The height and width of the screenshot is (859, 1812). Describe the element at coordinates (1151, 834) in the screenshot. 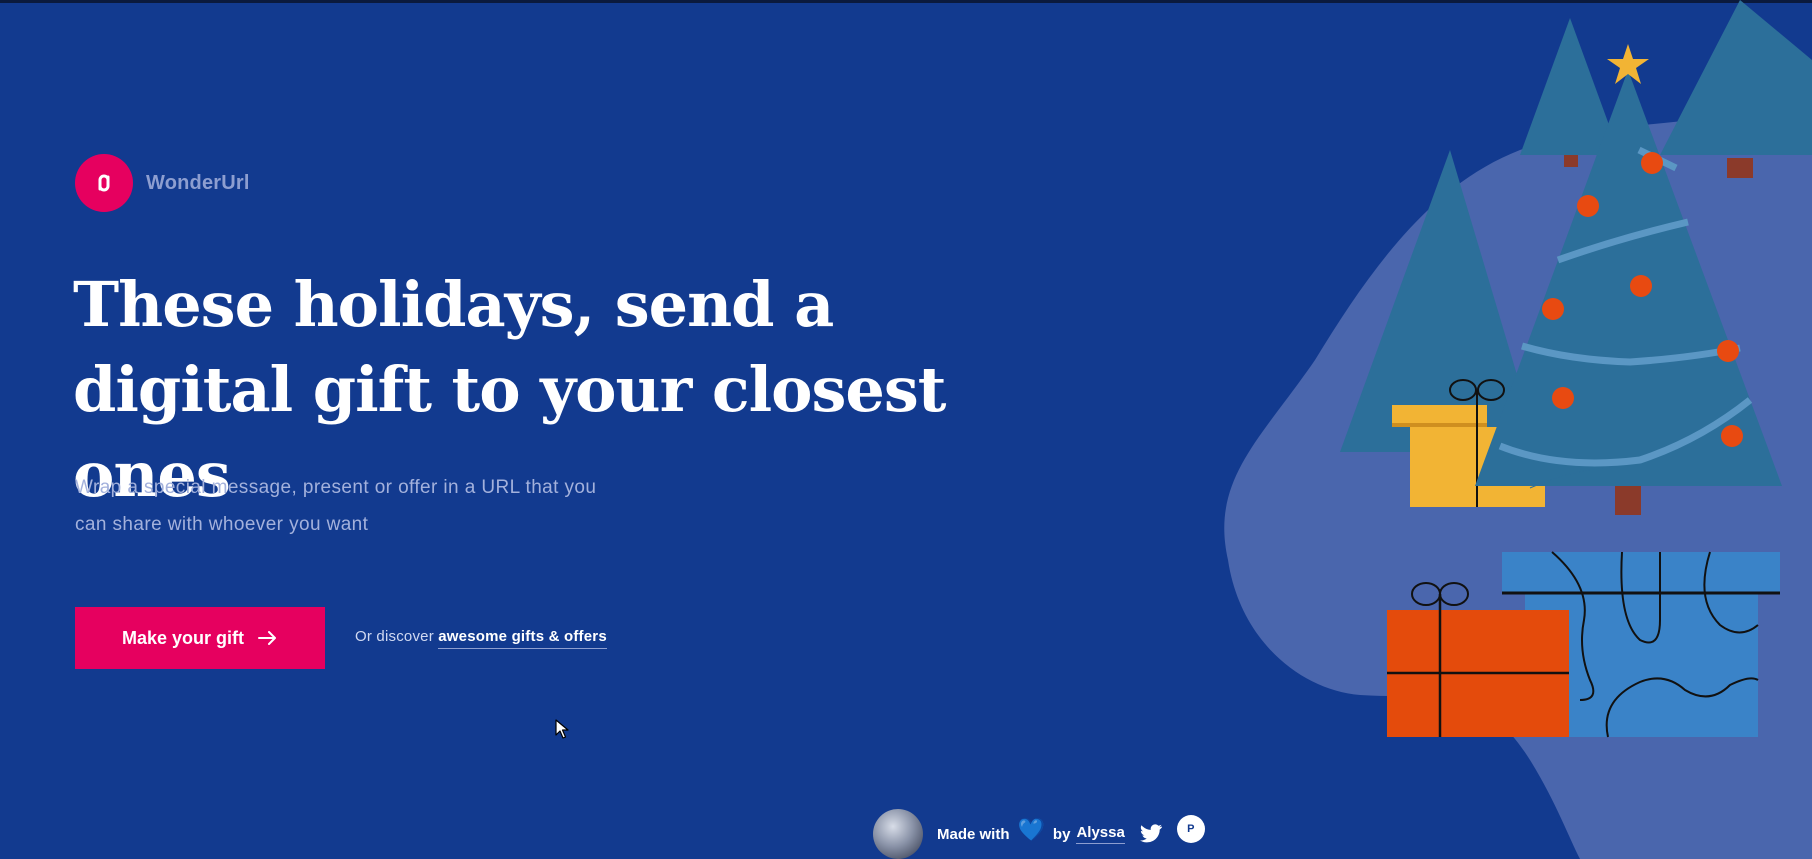

I see `twitter-icon` at that location.